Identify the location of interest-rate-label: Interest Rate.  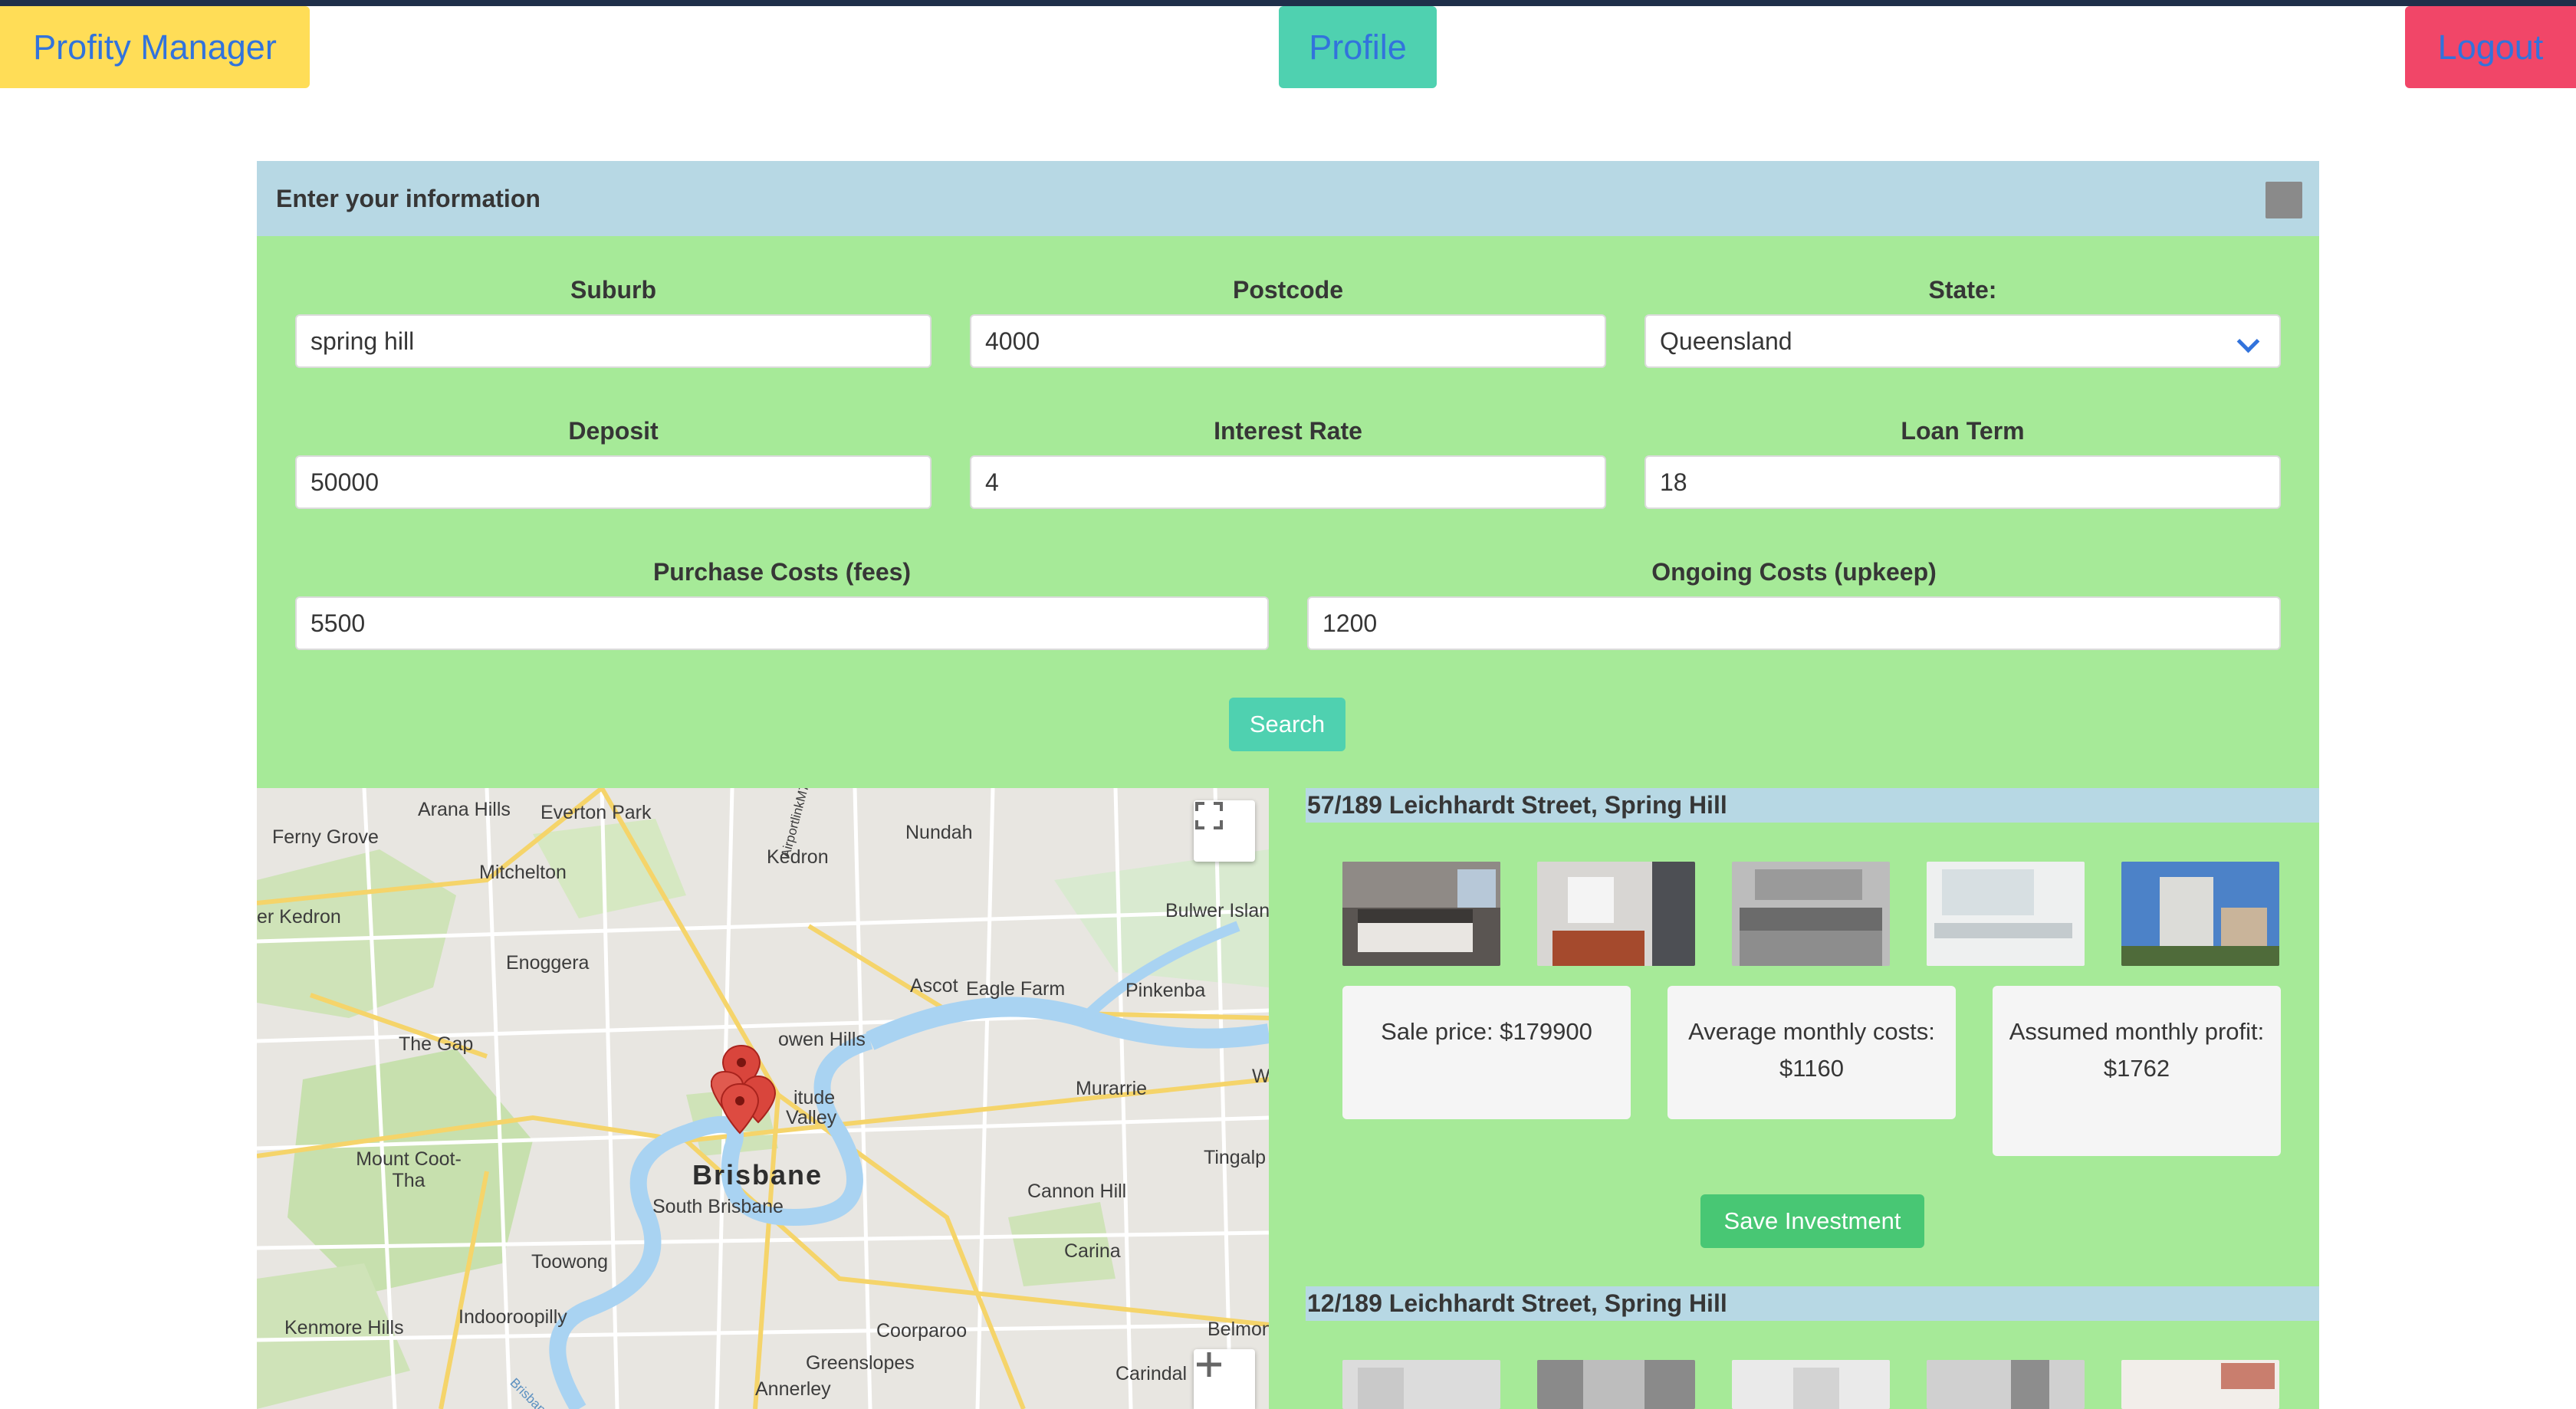
(1288, 431).